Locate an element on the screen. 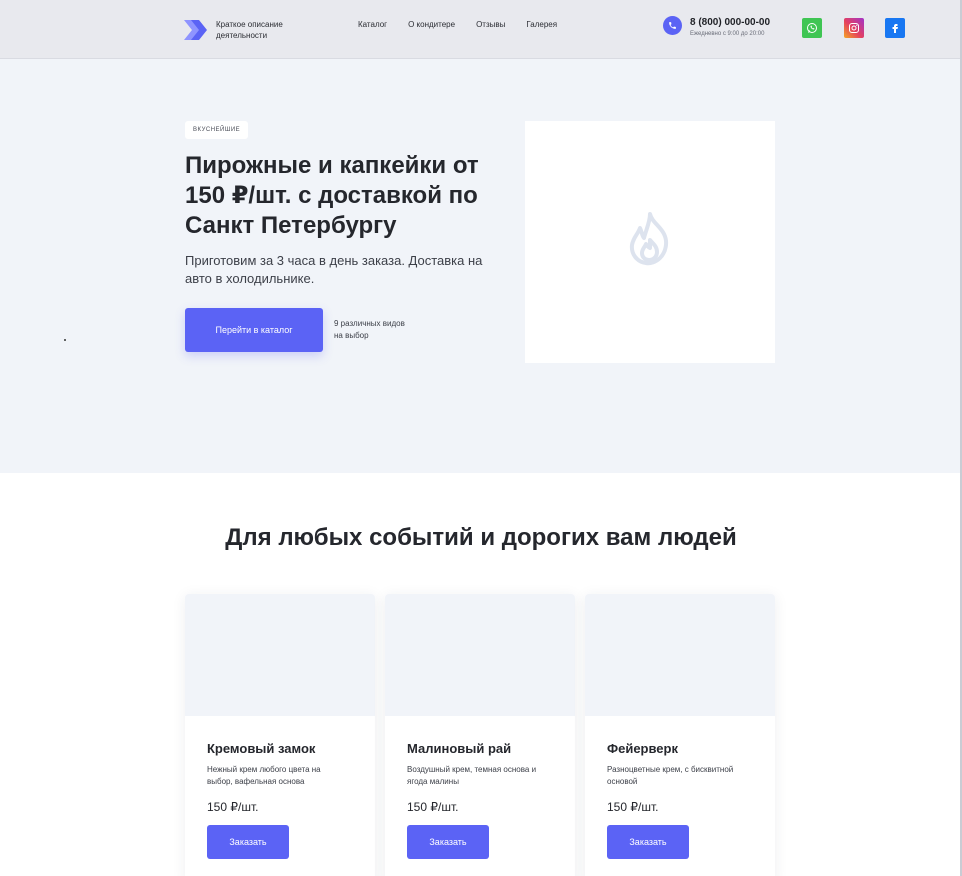  facebook-icon is located at coordinates (895, 28).